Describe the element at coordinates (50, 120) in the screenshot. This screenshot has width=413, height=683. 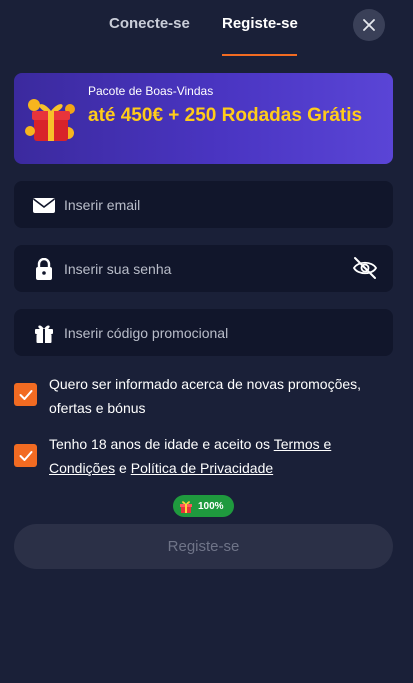
I see `gift-banner-icon` at that location.